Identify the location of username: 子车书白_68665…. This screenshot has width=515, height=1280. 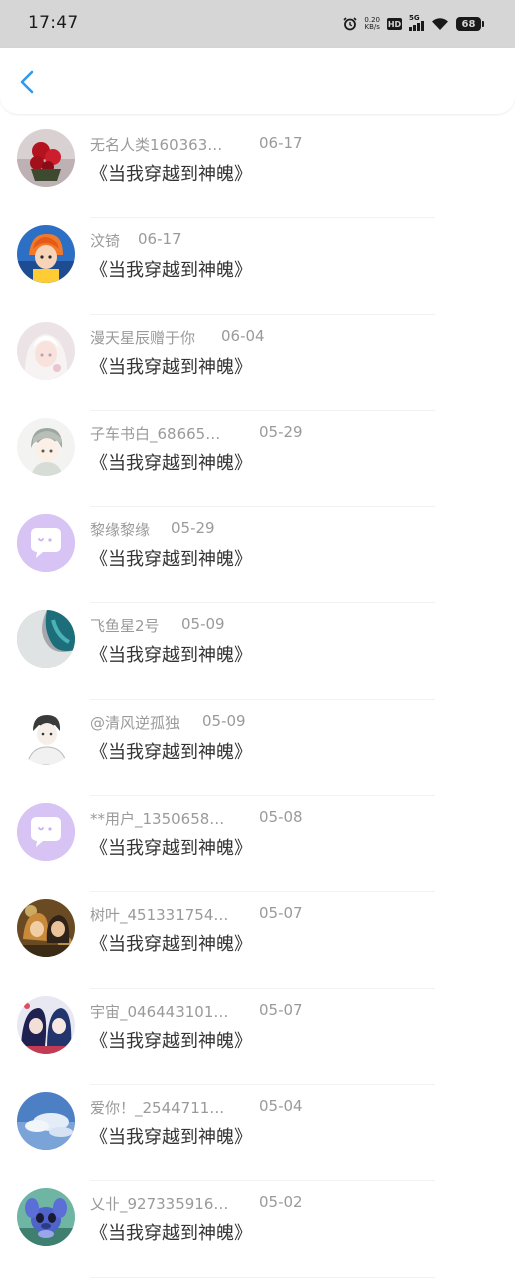
(155, 433).